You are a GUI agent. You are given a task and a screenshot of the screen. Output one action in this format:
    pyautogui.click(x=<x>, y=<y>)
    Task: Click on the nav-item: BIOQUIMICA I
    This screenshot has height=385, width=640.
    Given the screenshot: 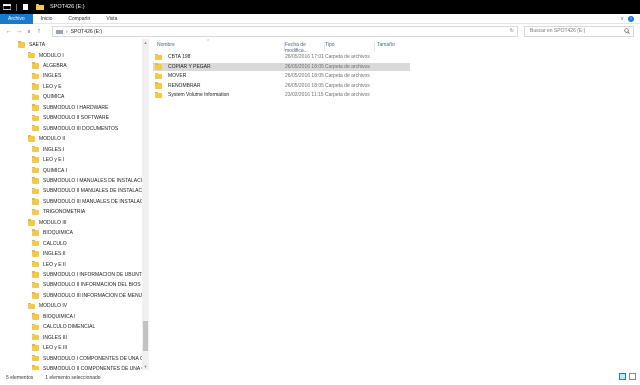 What is the action you would take?
    pyautogui.click(x=54, y=317)
    